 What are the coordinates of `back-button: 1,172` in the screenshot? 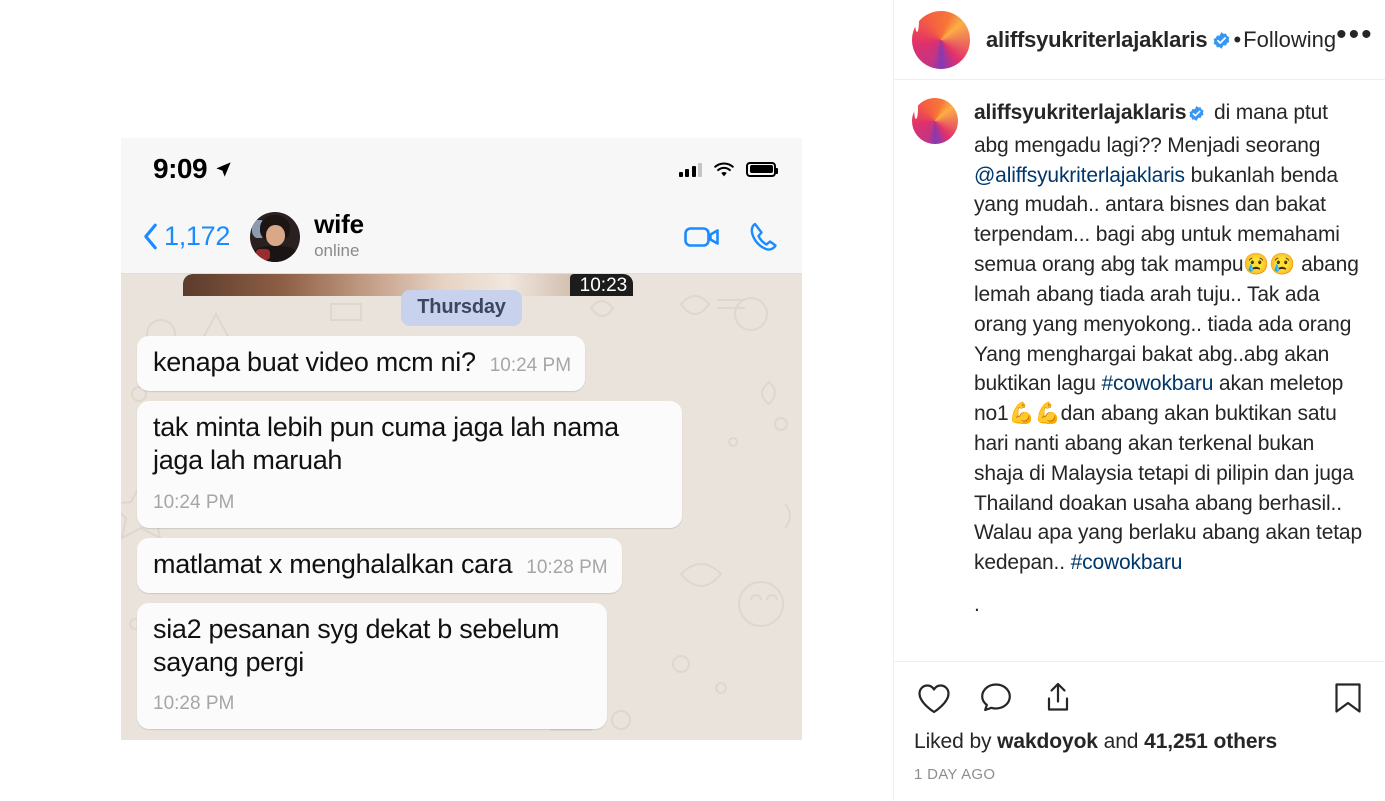 It's located at (186, 236).